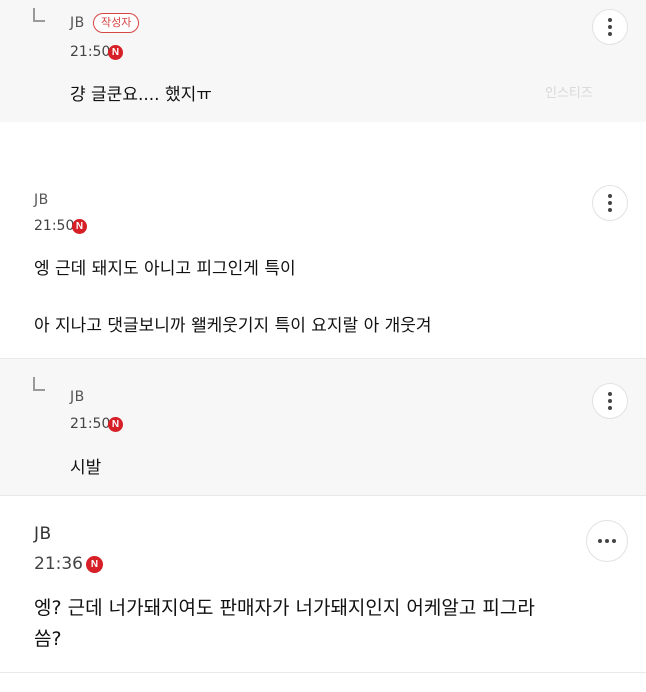  Describe the element at coordinates (116, 23) in the screenshot. I see `author-badge: 작성자` at that location.